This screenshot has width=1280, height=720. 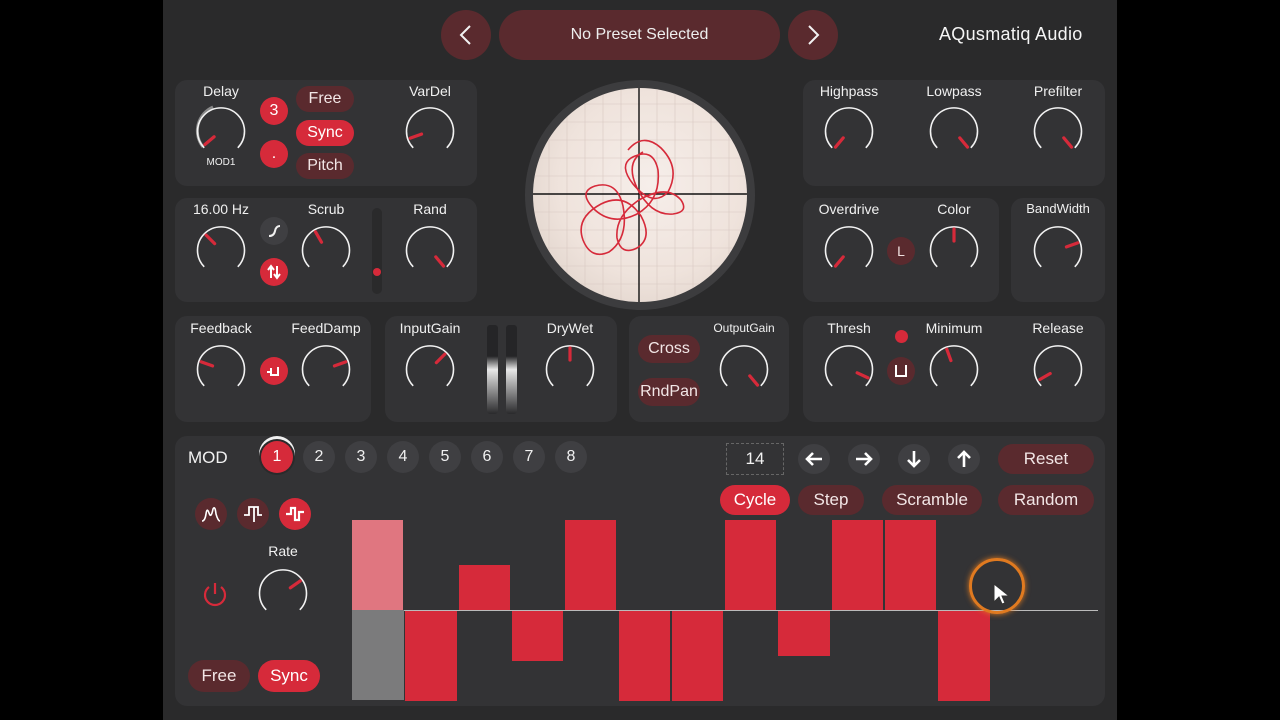 I want to click on input-meter-right, so click(x=511, y=369).